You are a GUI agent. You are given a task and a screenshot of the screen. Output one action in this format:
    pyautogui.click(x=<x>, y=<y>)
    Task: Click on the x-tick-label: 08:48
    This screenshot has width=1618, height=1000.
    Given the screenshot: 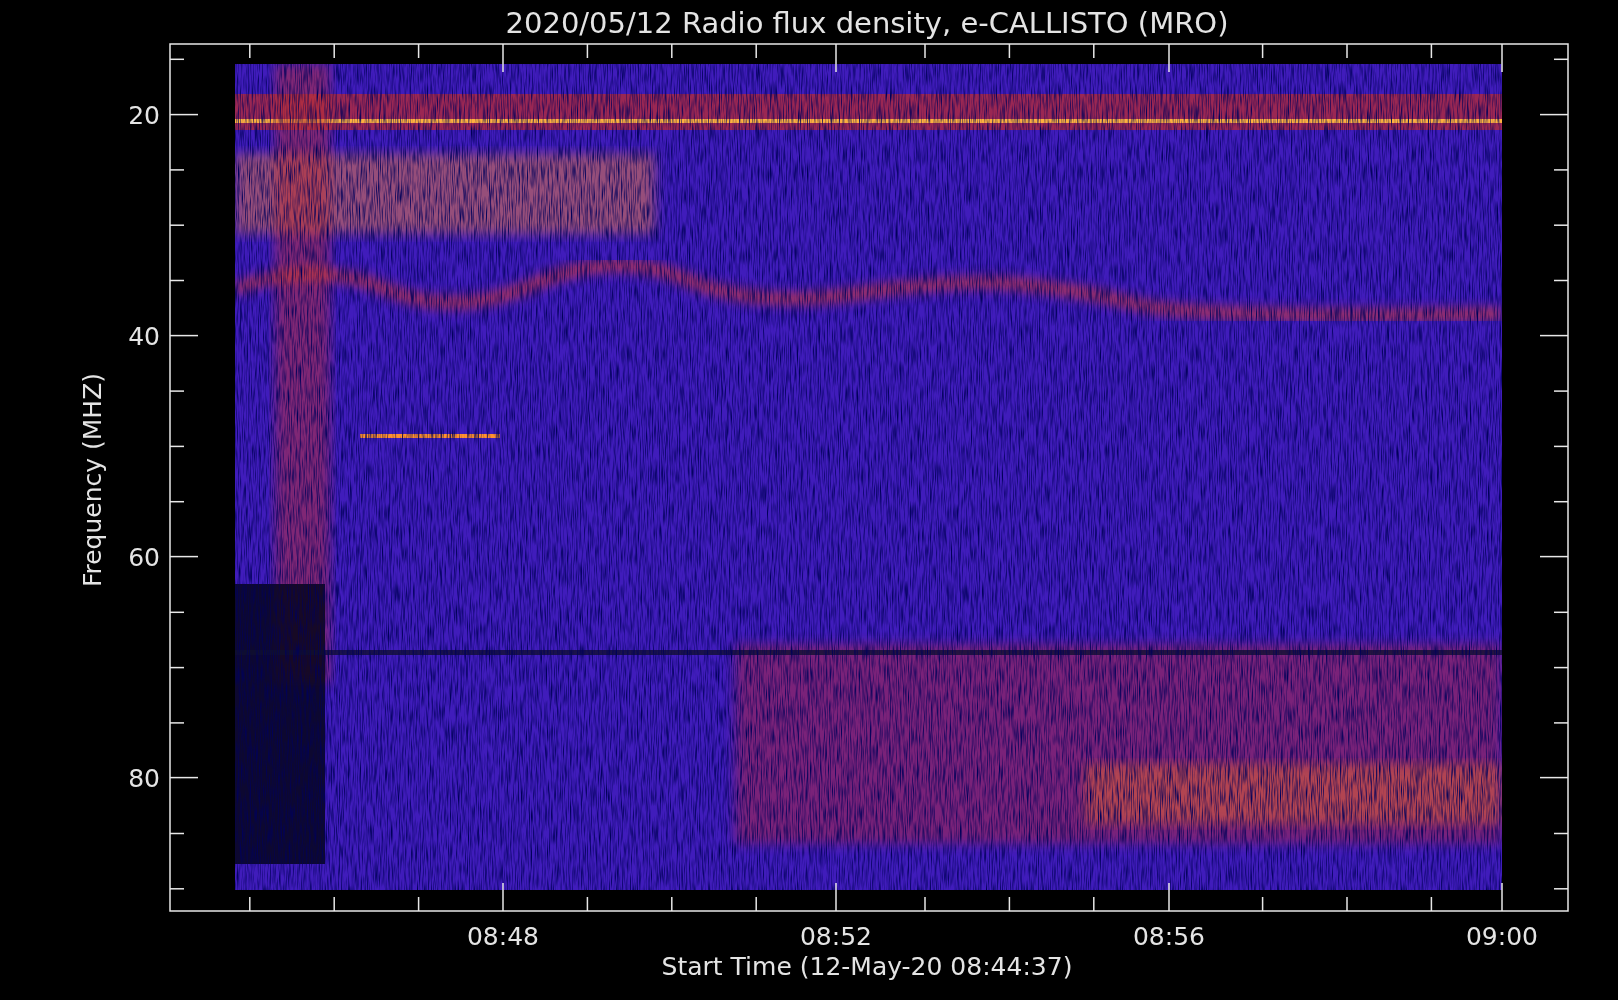 What is the action you would take?
    pyautogui.click(x=503, y=936)
    